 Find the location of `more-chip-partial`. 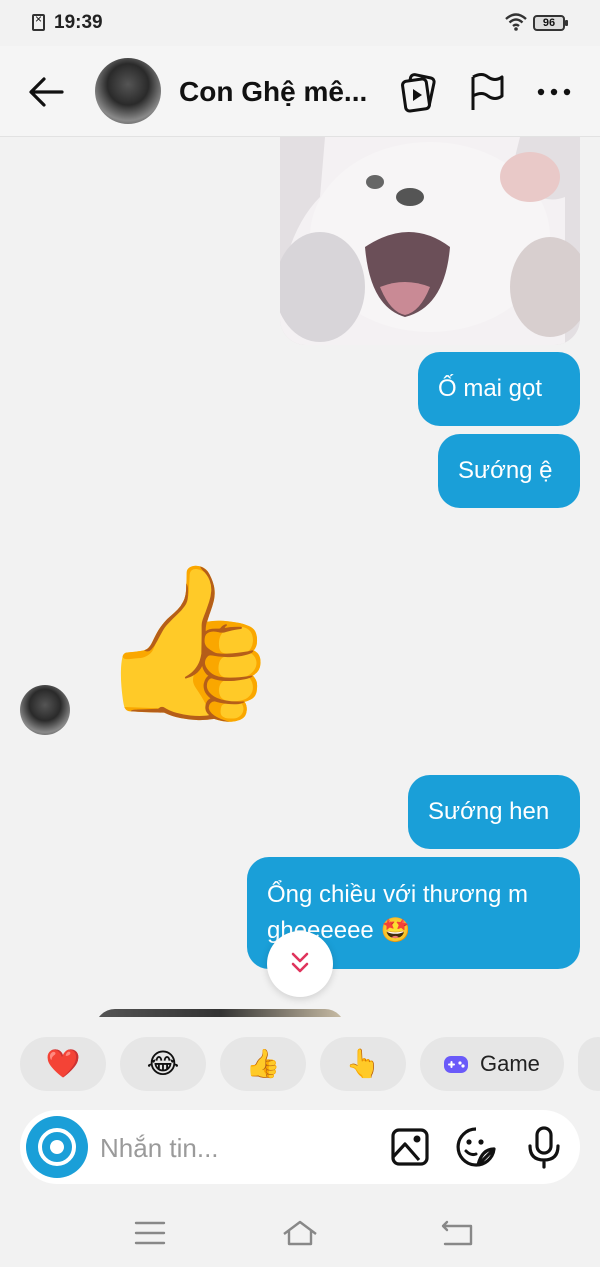

more-chip-partial is located at coordinates (589, 1064).